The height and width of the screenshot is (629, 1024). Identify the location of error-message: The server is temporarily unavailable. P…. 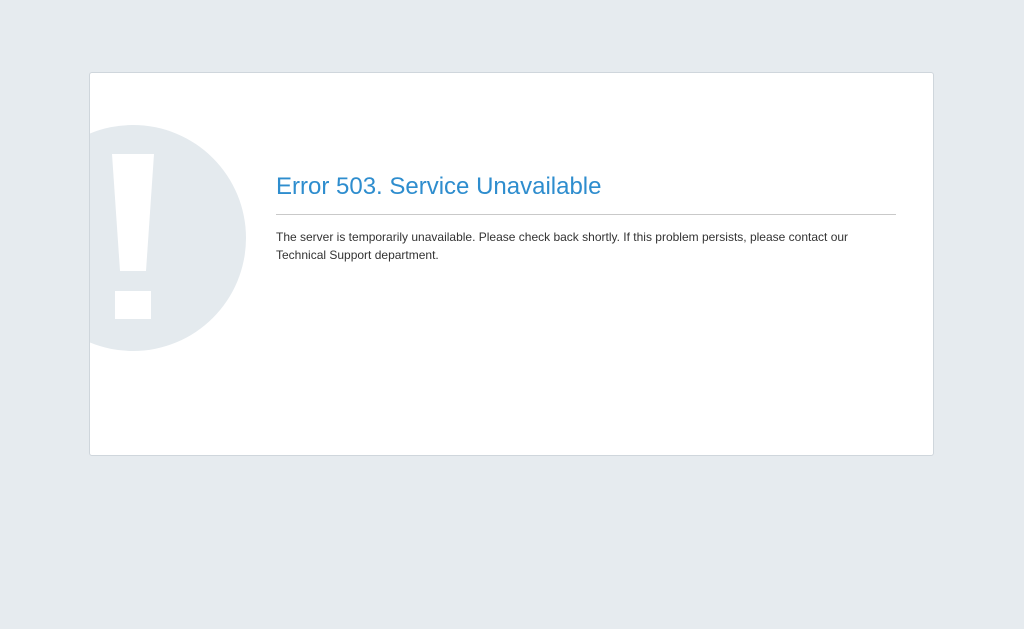
(562, 246).